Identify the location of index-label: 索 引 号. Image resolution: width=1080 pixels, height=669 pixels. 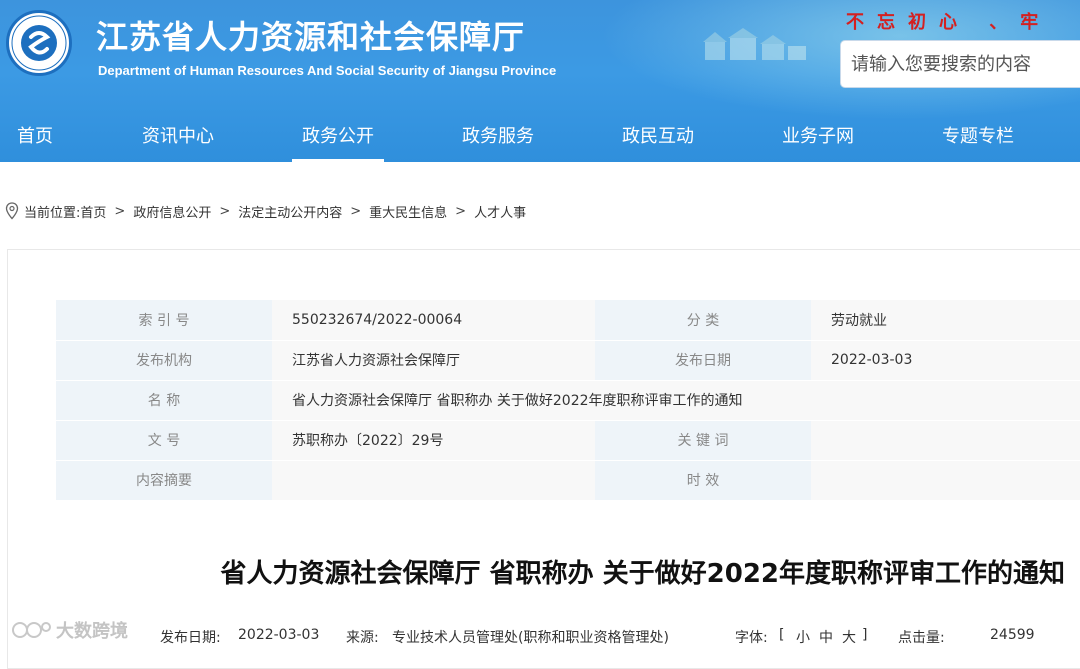
(164, 320).